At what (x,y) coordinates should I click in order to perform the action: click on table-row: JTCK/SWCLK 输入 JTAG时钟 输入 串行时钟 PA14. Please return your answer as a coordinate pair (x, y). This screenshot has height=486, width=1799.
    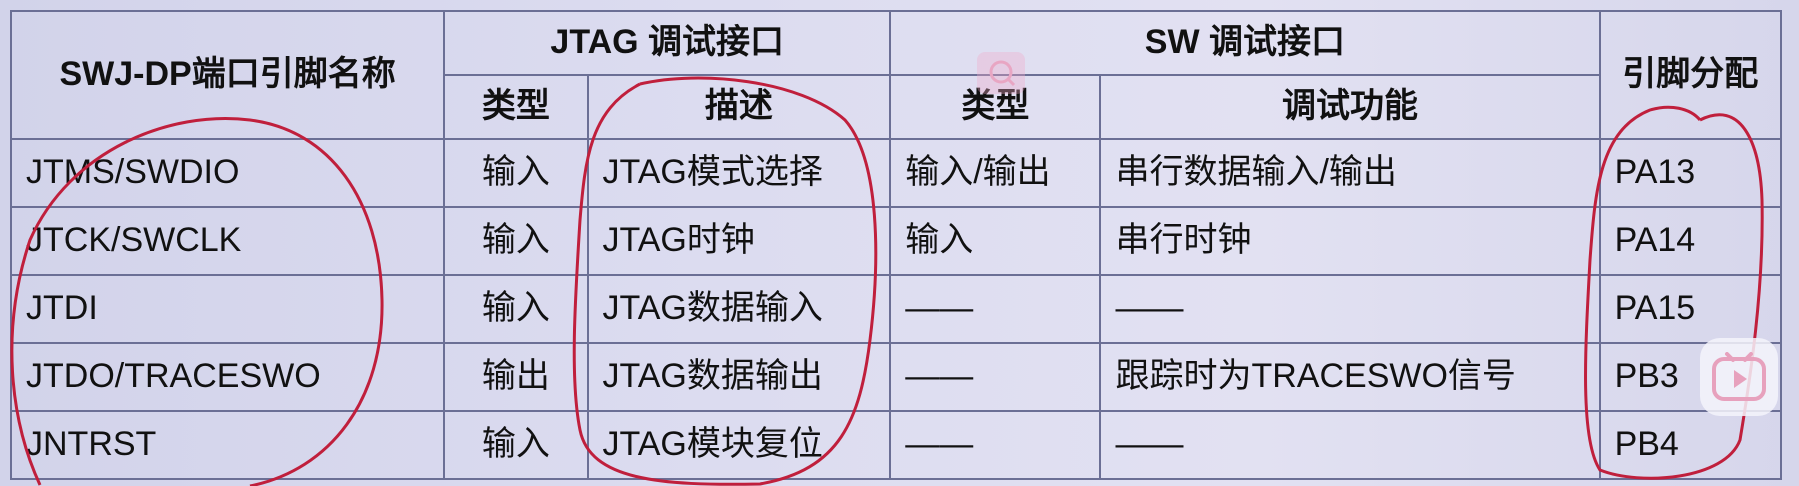
    Looking at the image, I should click on (896, 241).